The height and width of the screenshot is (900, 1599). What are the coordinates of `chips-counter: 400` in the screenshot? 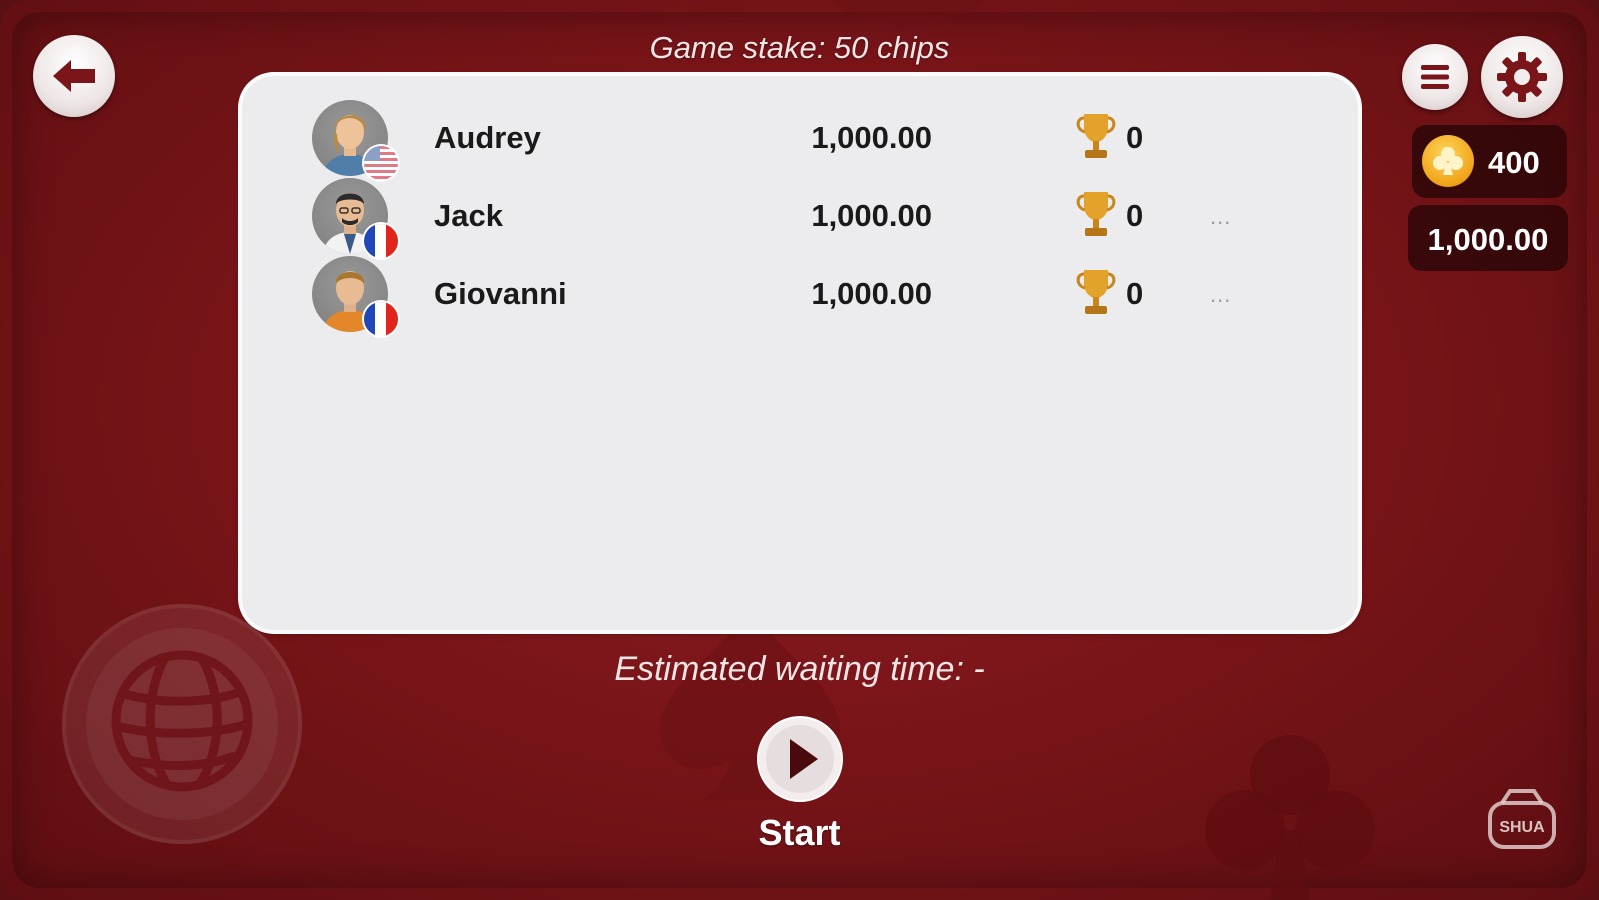 It's located at (1489, 161).